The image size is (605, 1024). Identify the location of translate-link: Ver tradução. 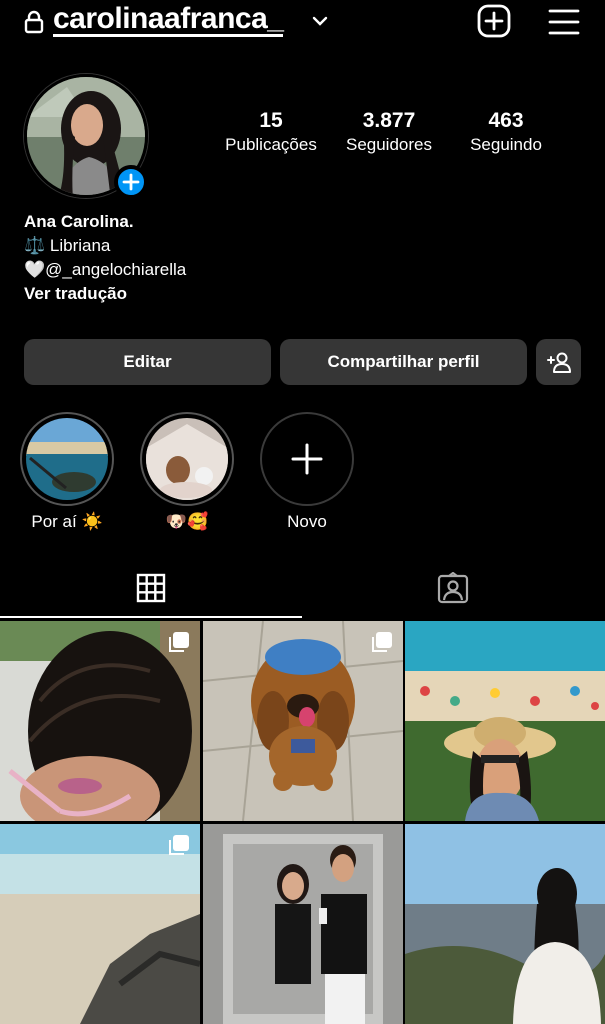
(105, 294).